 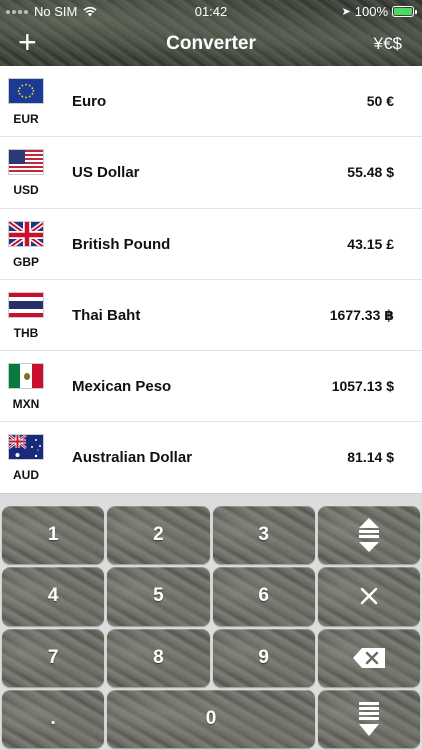 I want to click on currency-code: USD, so click(x=26, y=190).